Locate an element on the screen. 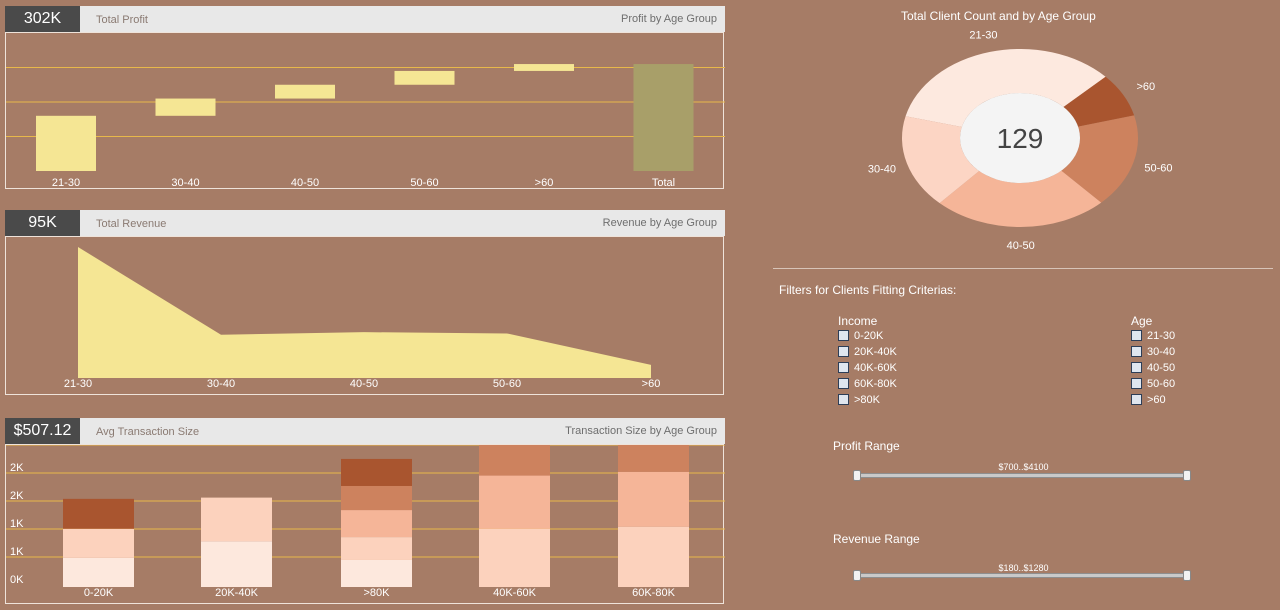  client-donut-chart: 21-30 >60 50-60 40-50 30-40 129 is located at coordinates (1020, 140).